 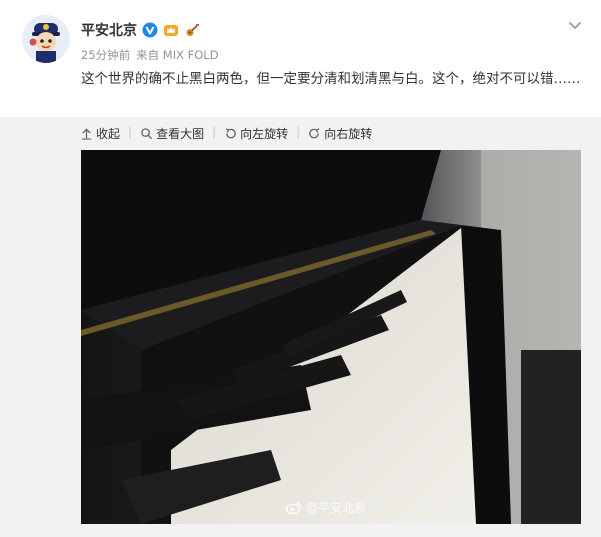 I want to click on chevron-down-icon, so click(x=575, y=25).